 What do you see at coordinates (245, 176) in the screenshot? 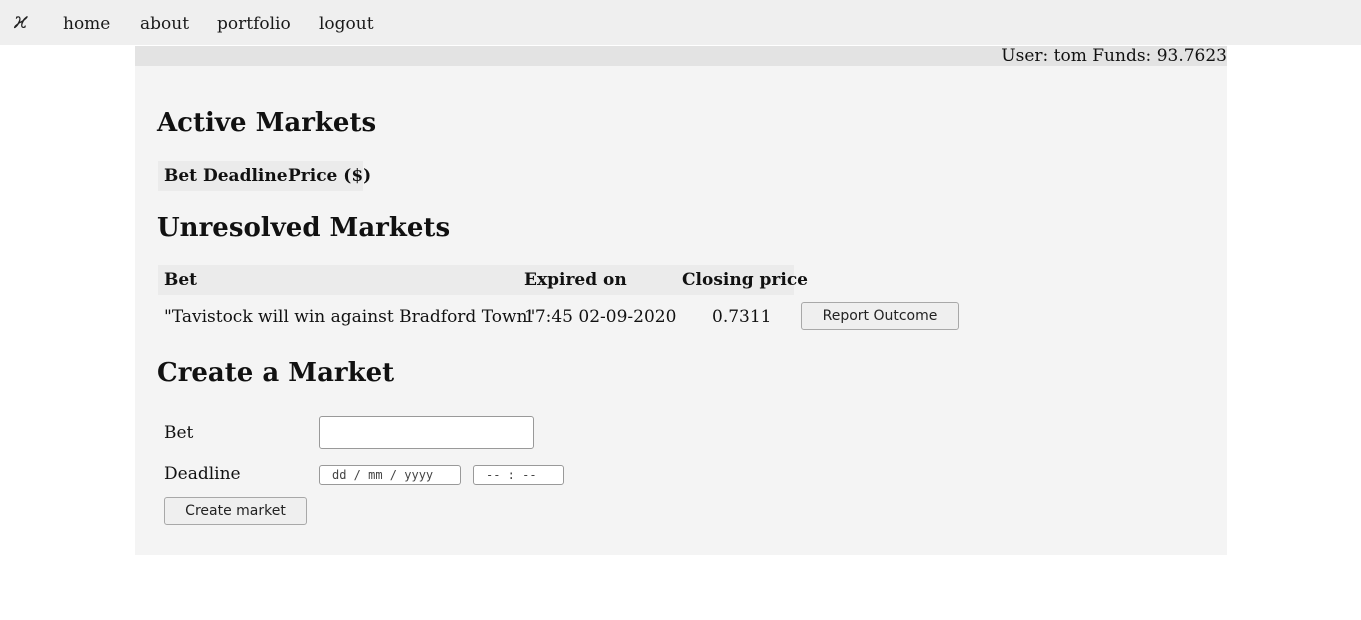
I see `active-header-deadline: Deadline` at bounding box center [245, 176].